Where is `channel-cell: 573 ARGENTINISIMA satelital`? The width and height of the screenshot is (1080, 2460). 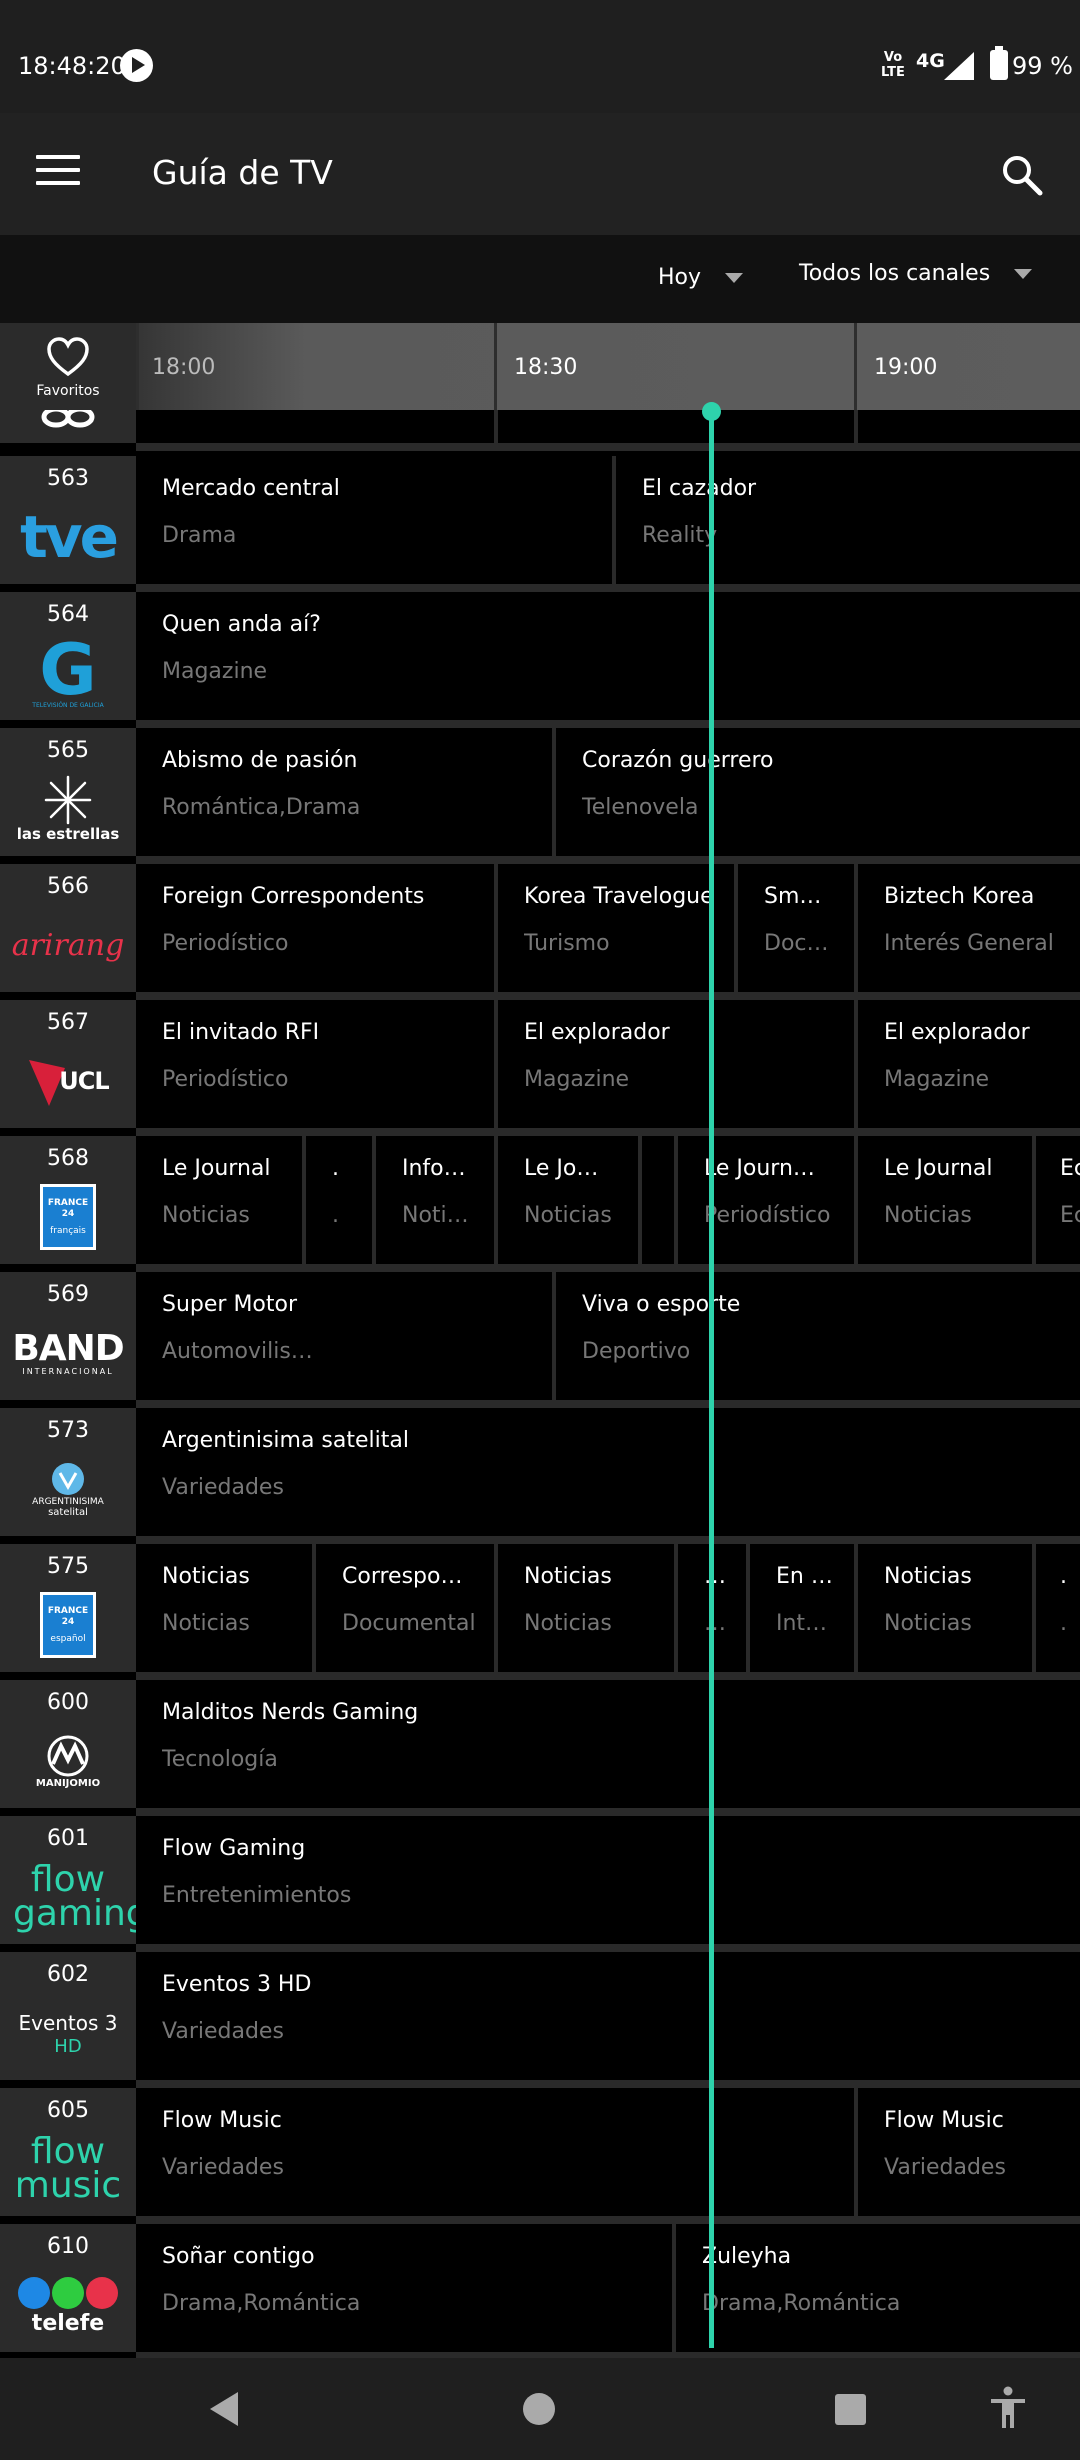 channel-cell: 573 ARGENTINISIMA satelital is located at coordinates (68, 1472).